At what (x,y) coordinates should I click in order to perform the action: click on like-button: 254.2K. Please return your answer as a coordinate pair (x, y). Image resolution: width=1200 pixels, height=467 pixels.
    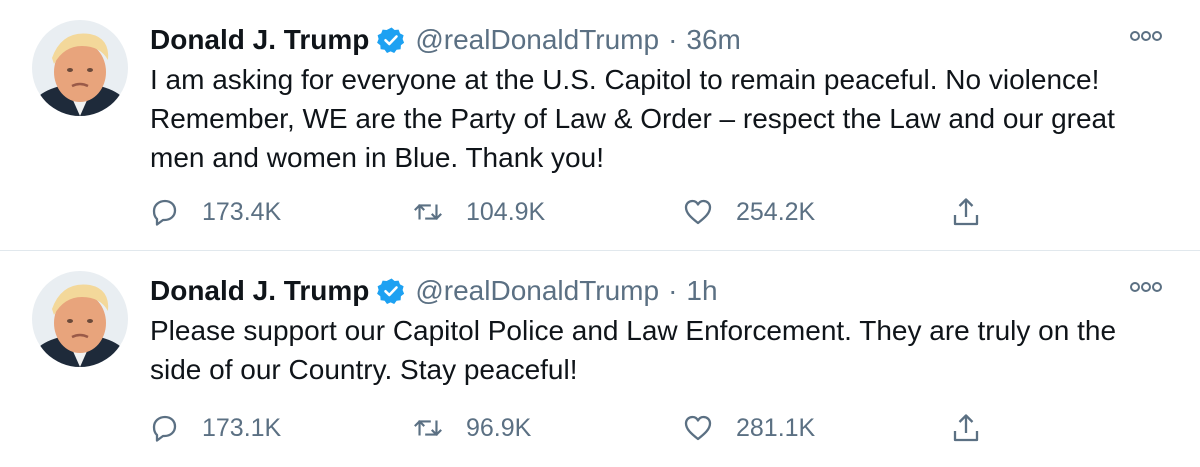
    Looking at the image, I should click on (748, 212).